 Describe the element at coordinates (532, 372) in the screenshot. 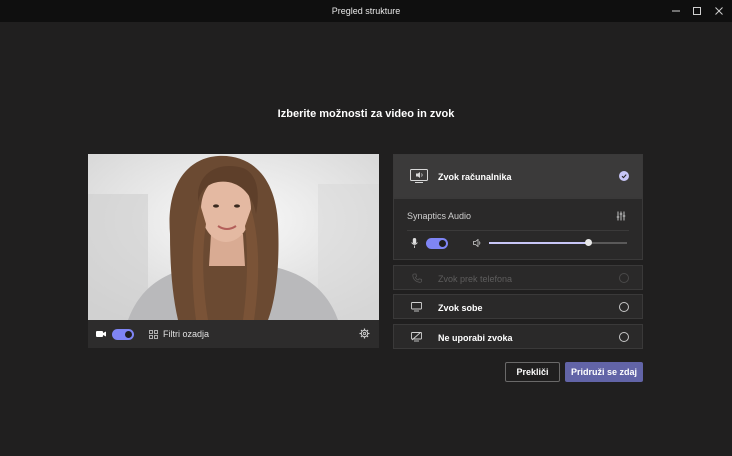

I see `cancel-button: Prekliči` at that location.